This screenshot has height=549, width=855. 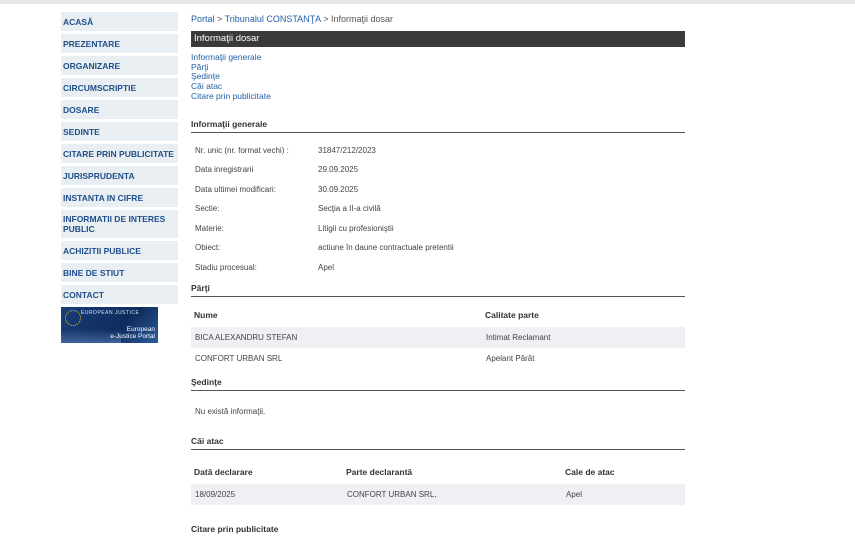 I want to click on anchor-informatii-generale: Informaţii generale, so click(x=438, y=57).